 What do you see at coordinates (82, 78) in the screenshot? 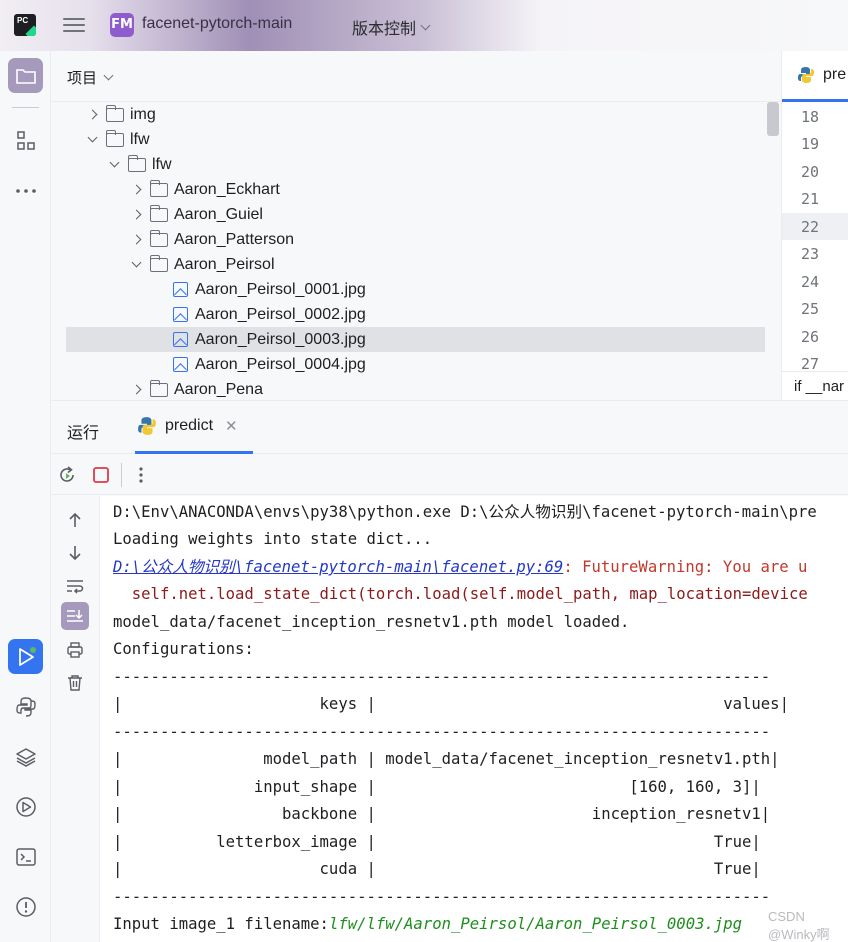
I see `project-panel-title: 项目` at bounding box center [82, 78].